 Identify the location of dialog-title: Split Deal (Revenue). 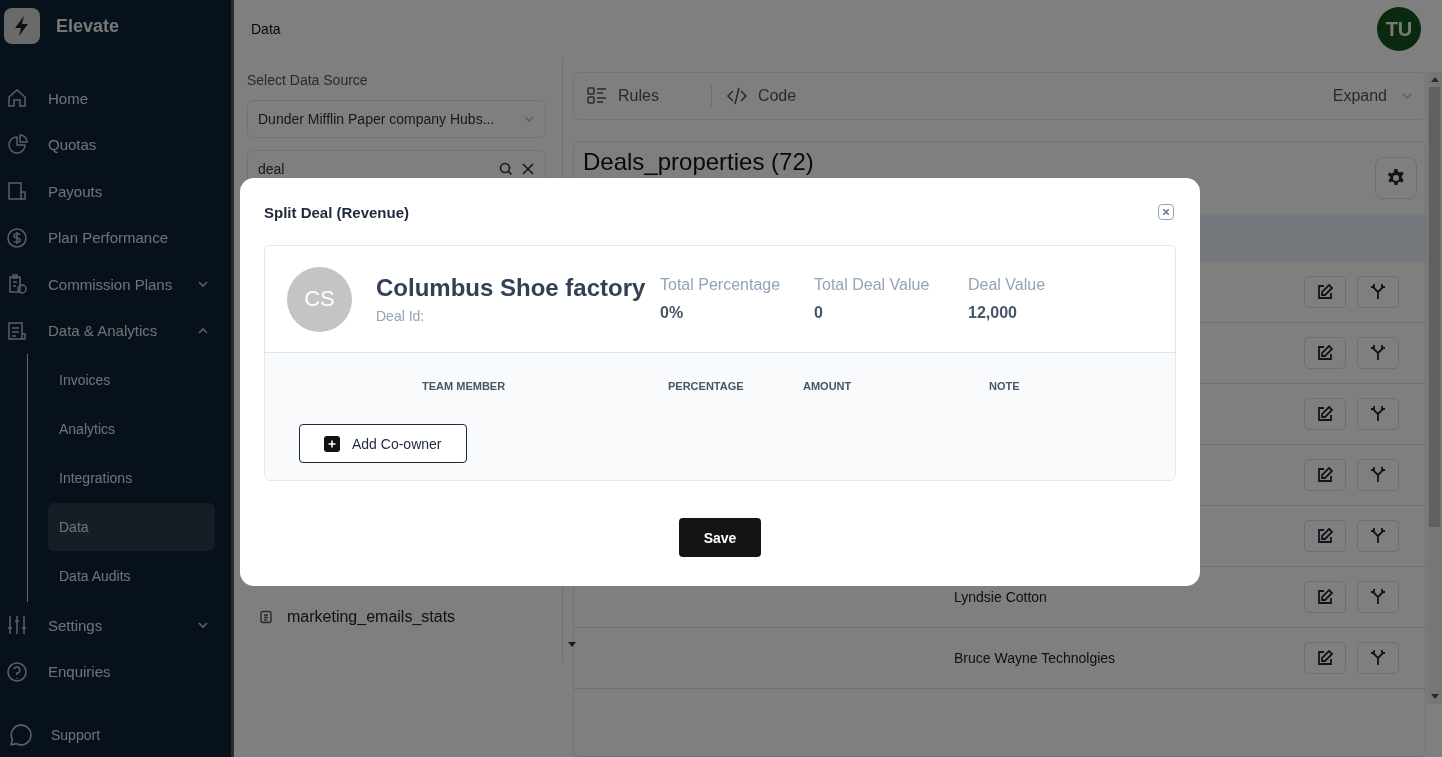
(337, 212).